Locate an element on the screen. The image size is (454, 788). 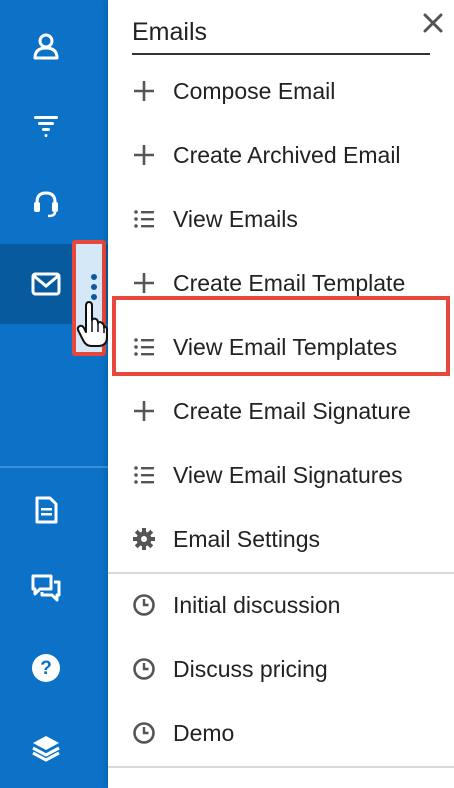
gear-icon is located at coordinates (144, 539).